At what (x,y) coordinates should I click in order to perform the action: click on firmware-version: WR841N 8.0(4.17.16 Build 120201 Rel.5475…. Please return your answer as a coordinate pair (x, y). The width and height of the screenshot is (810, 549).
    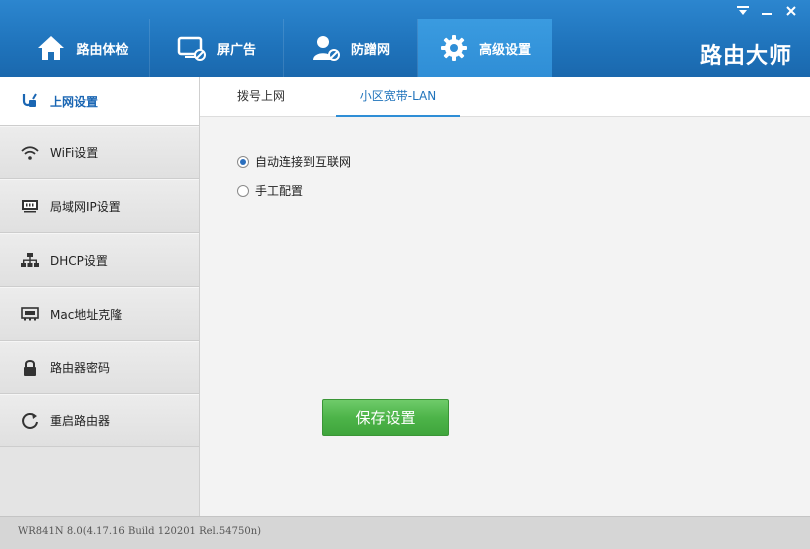
    Looking at the image, I should click on (140, 531).